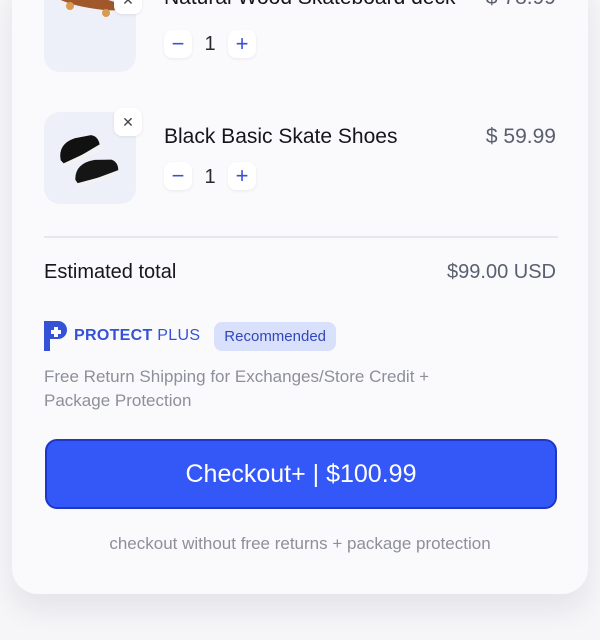  Describe the element at coordinates (275, 336) in the screenshot. I see `recommended-badge: Recommended` at that location.